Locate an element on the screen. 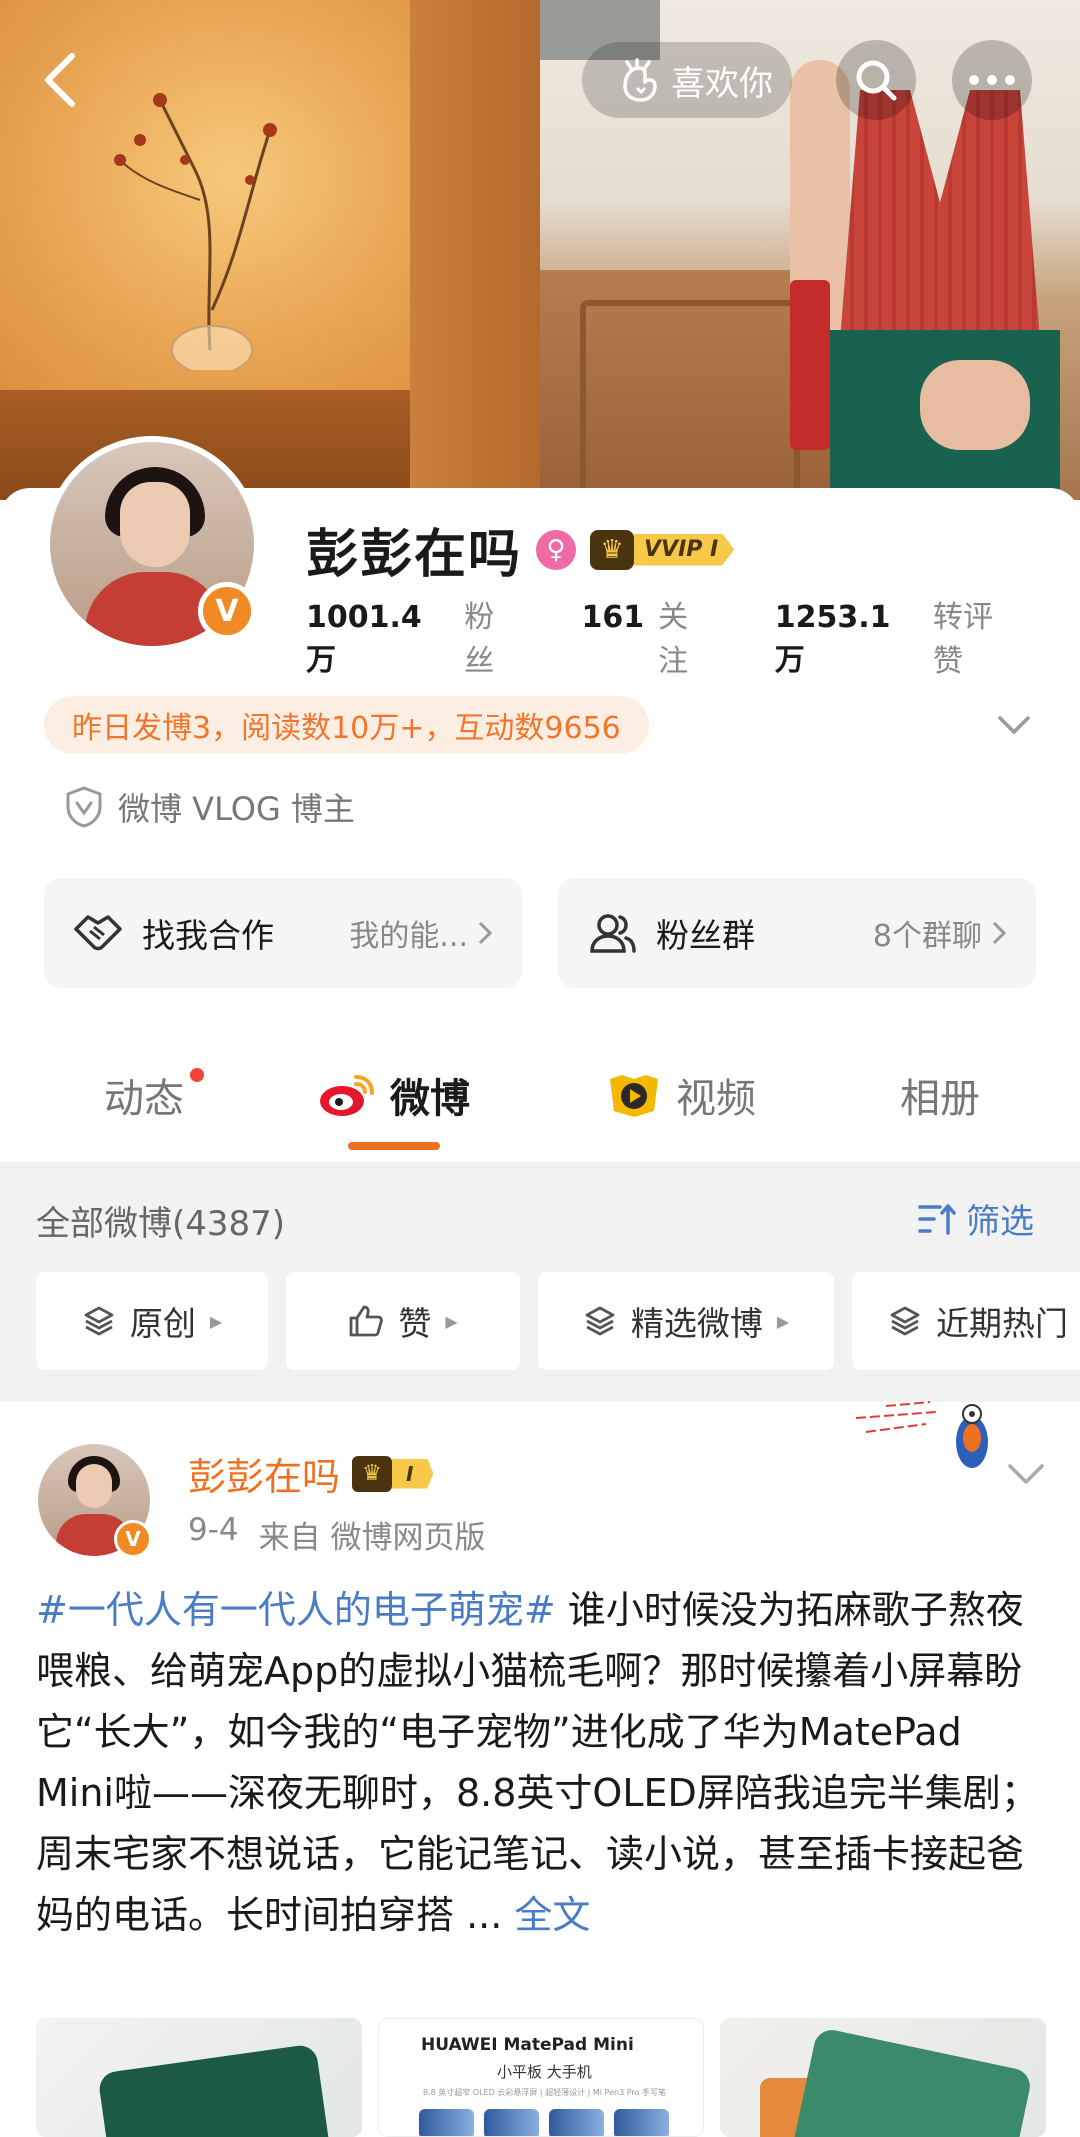 Image resolution: width=1080 pixels, height=2137 pixels. chevron-left-icon is located at coordinates (60, 80).